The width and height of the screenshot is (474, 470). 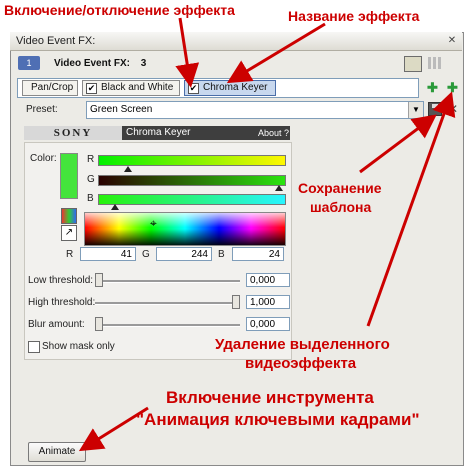 What do you see at coordinates (301, 363) in the screenshot?
I see `annotation-delete-effect-line2: видеоэффекта` at bounding box center [301, 363].